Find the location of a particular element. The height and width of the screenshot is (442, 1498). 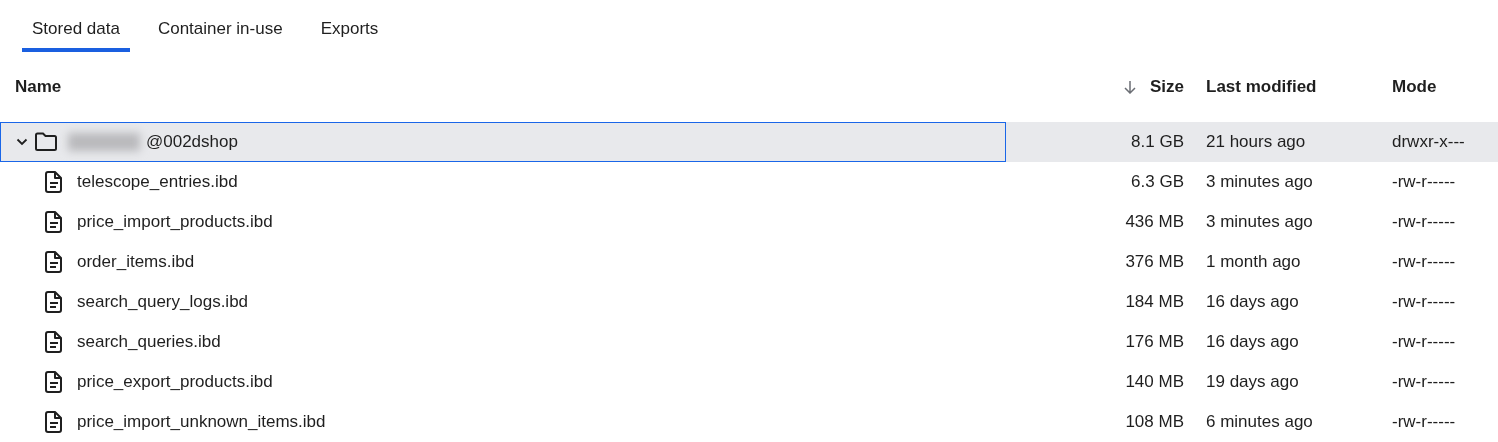

column-header: Name is located at coordinates (38, 87).